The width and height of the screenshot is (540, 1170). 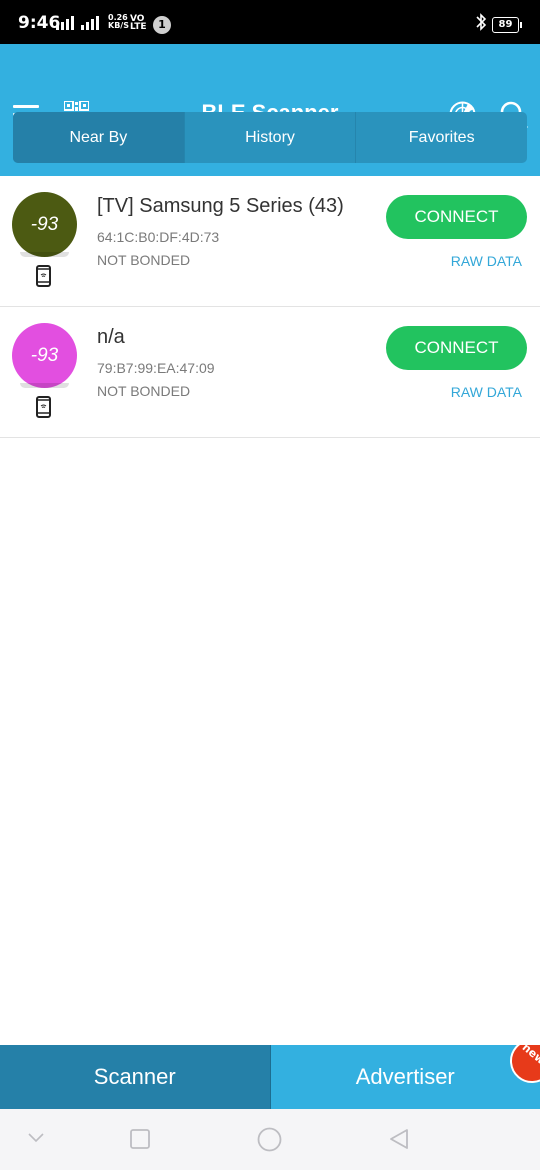 I want to click on advertiser-tab-label: Advertiser, so click(x=405, y=1076).